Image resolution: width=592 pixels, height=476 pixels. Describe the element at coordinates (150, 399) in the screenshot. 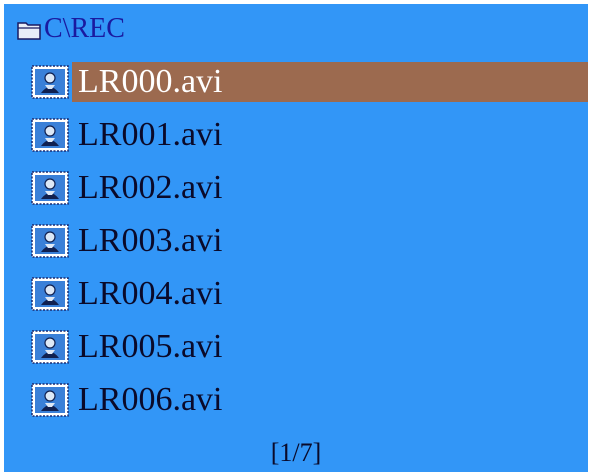

I see `file-name: LR006.avi` at that location.